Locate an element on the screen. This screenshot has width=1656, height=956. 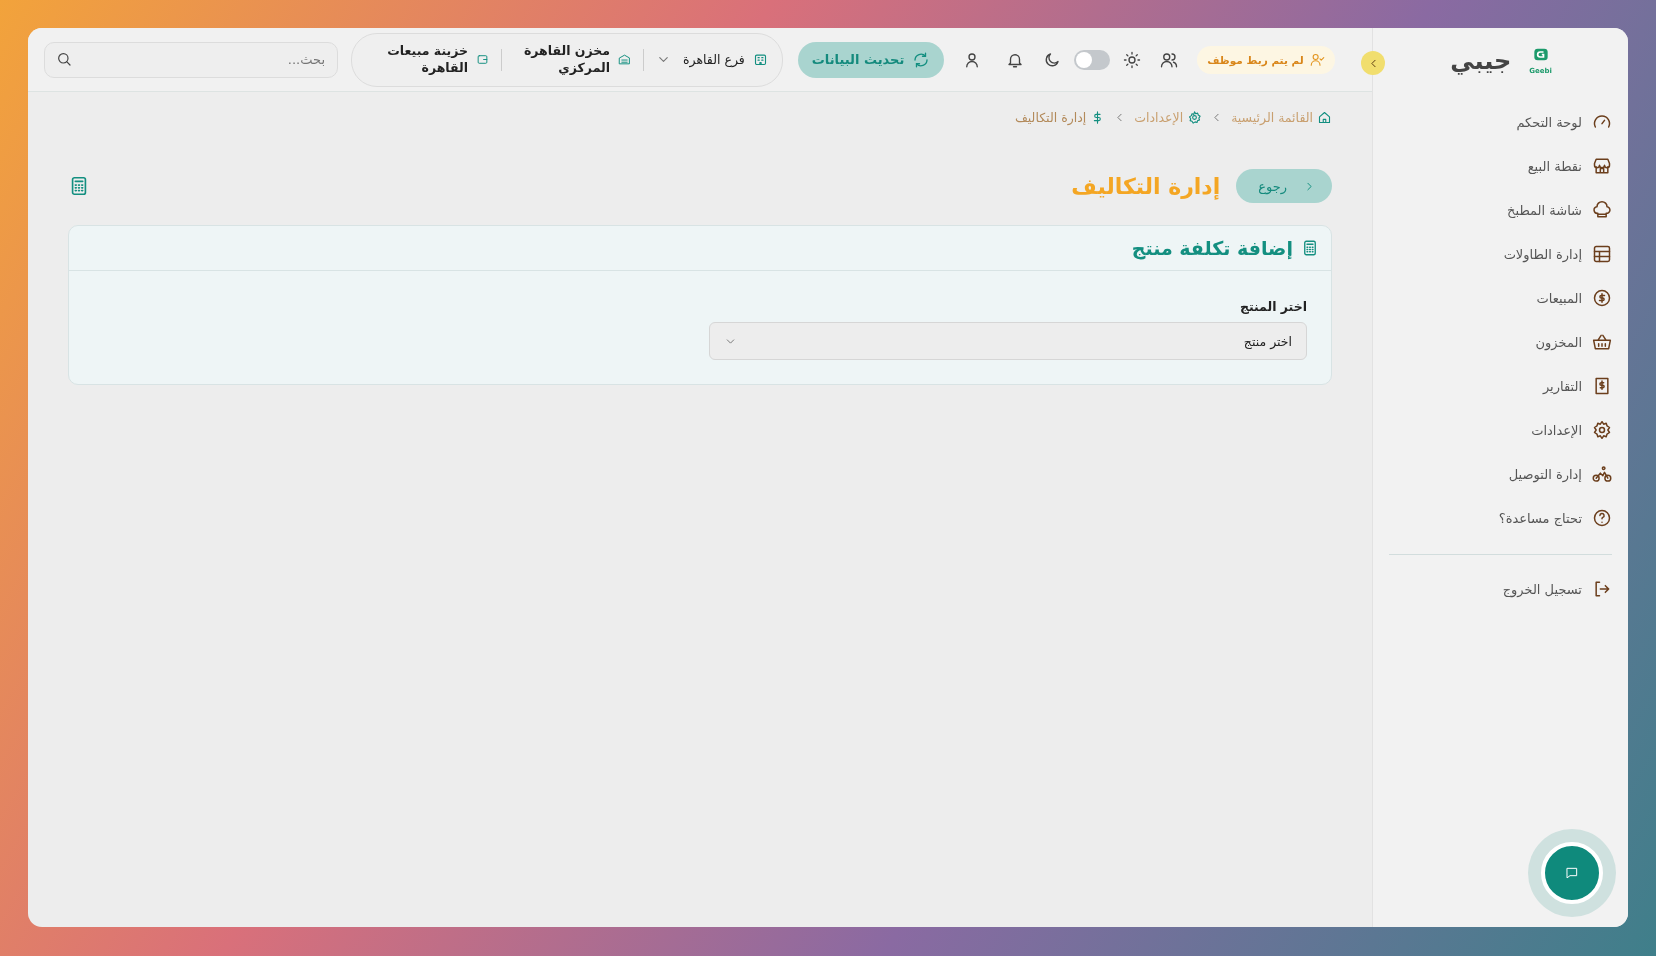
card-title: إضافة تكلفة منتج is located at coordinates (1212, 248).